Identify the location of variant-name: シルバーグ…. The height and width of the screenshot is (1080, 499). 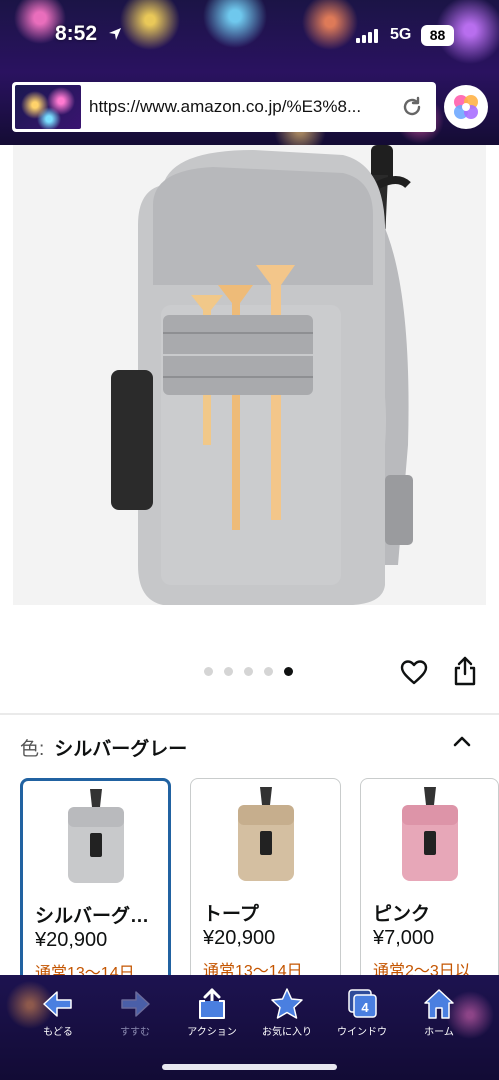
(92, 916).